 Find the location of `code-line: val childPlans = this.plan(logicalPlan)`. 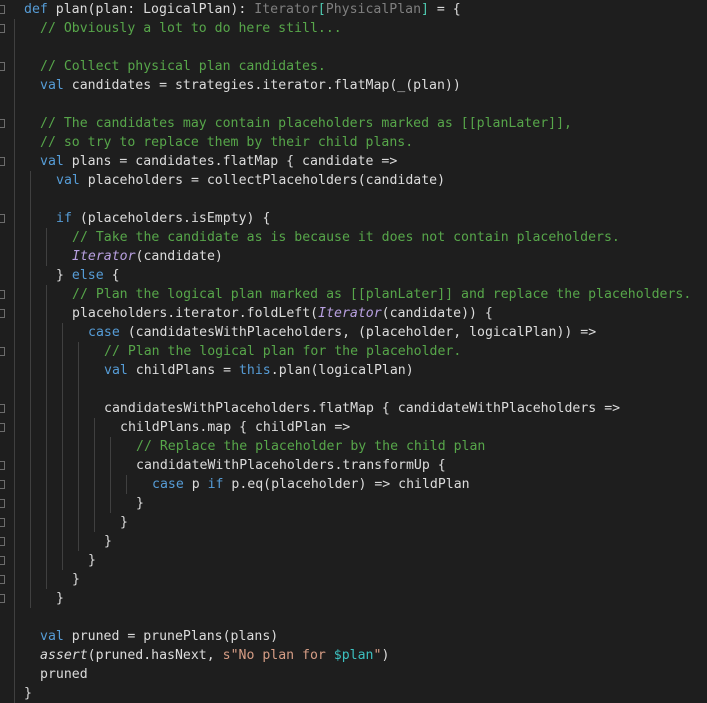

code-line: val childPlans = this.plan(logicalPlan) is located at coordinates (259, 370).